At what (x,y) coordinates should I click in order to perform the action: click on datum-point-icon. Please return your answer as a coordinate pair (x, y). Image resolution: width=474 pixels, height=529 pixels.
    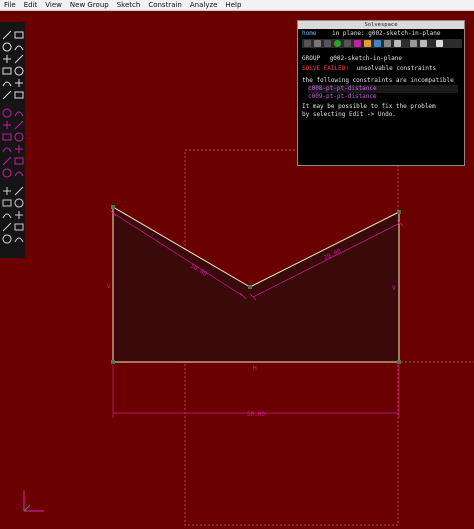
    Looking at the image, I should click on (19, 56).